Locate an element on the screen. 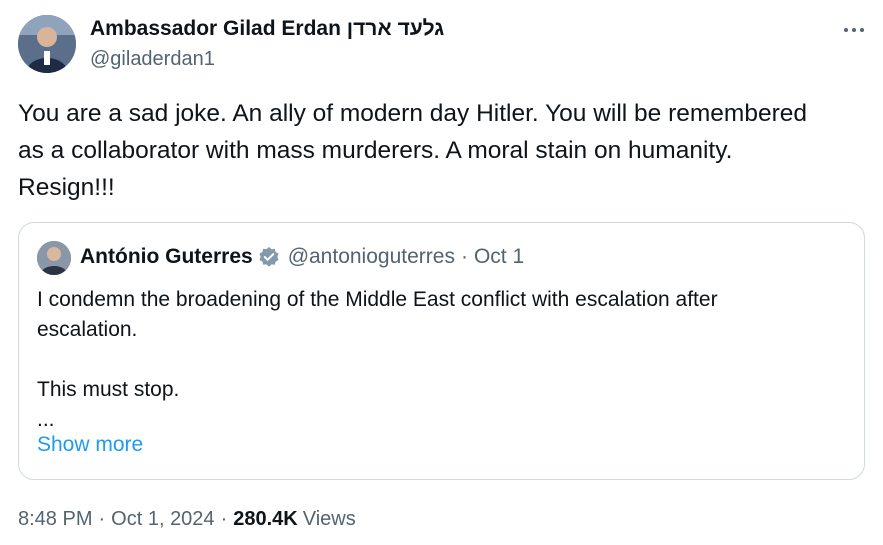  show-more-link: Show more is located at coordinates (90, 445).